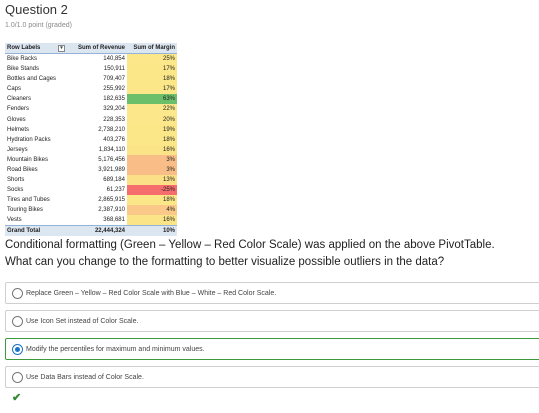  I want to click on revenue-cell: 5,176,456, so click(111, 159).